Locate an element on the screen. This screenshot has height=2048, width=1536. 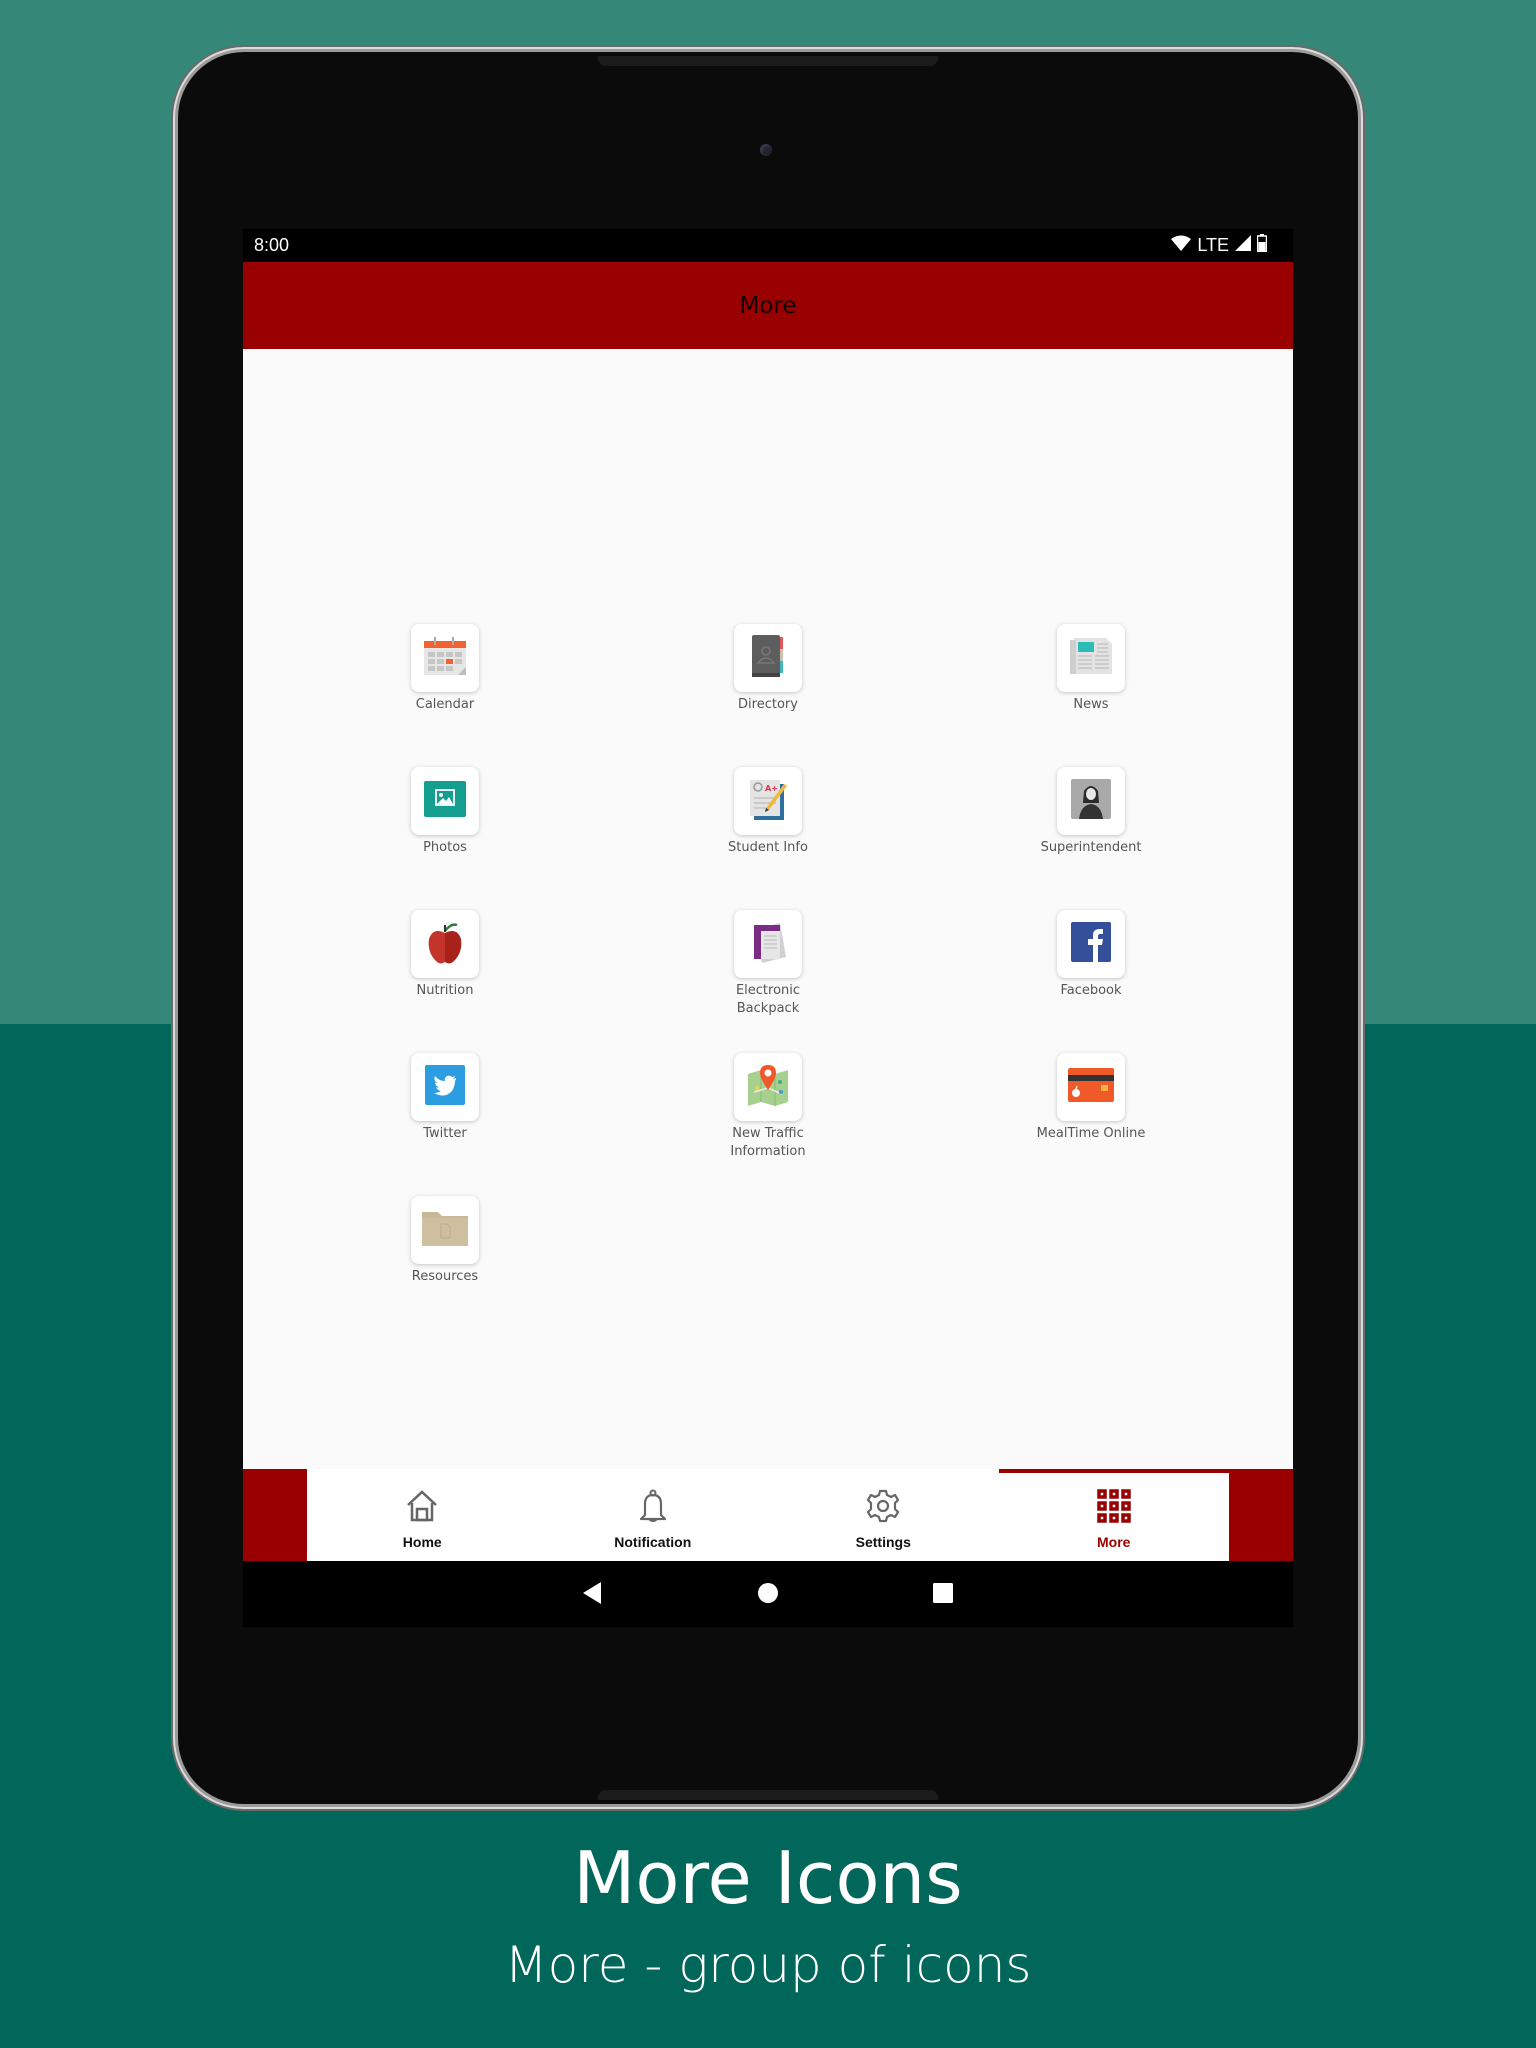
tile-label: News is located at coordinates (1091, 704).